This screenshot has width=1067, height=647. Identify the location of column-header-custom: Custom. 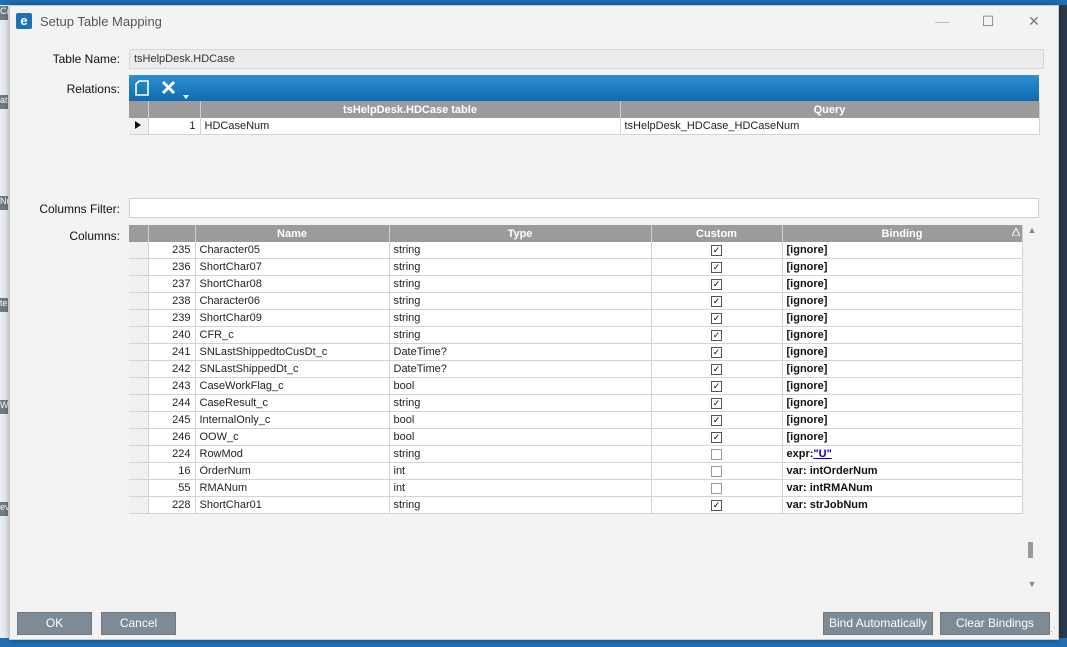
(717, 233).